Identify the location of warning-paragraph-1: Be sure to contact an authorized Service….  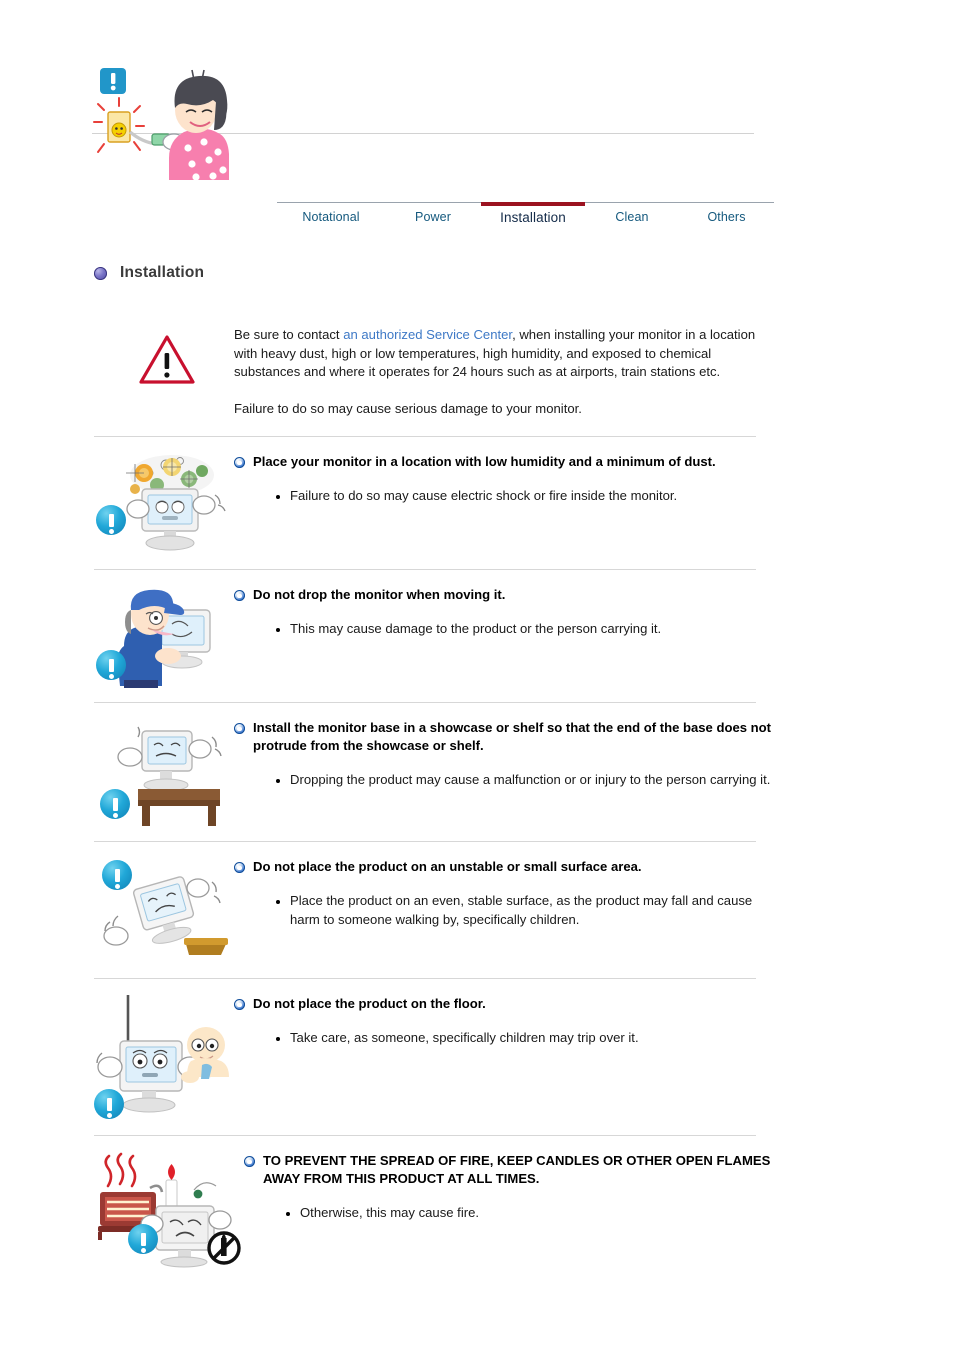
(503, 354).